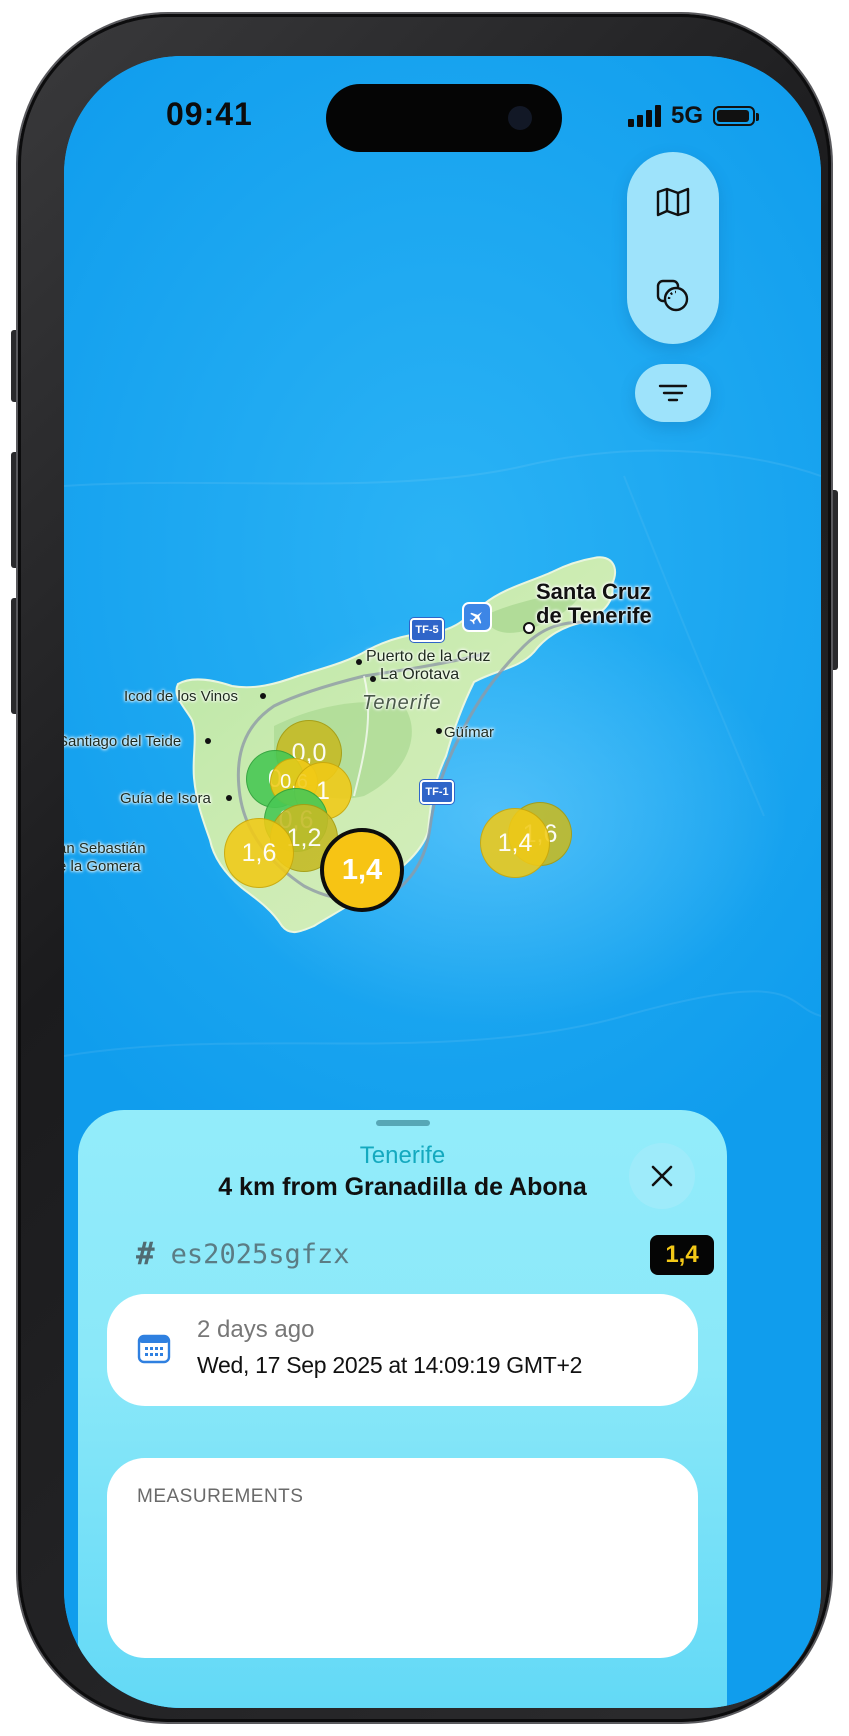  What do you see at coordinates (402, 1558) in the screenshot?
I see `measurements-card: MEASUREMENTS` at bounding box center [402, 1558].